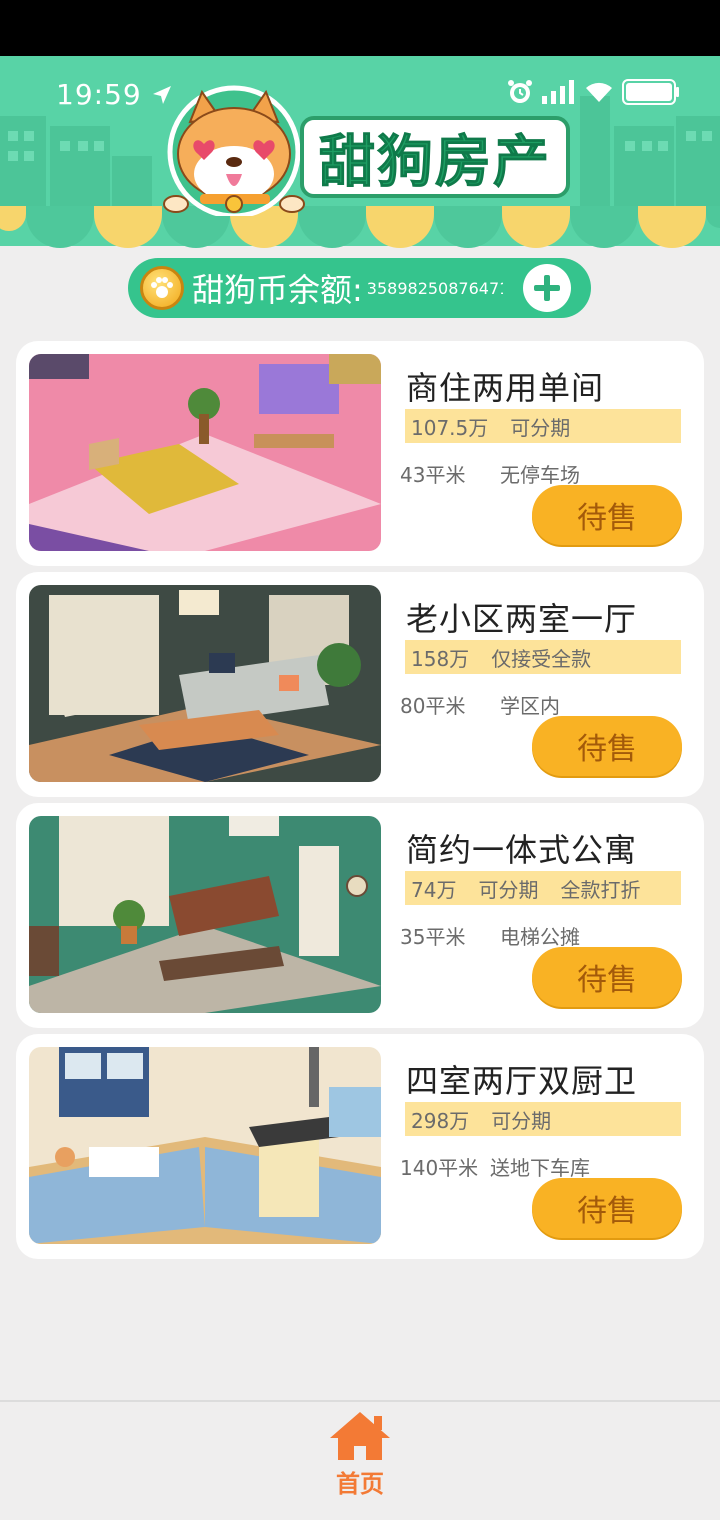 This screenshot has height=1520, width=720. What do you see at coordinates (600, 889) in the screenshot?
I see `listing-tag: 全款打折` at bounding box center [600, 889].